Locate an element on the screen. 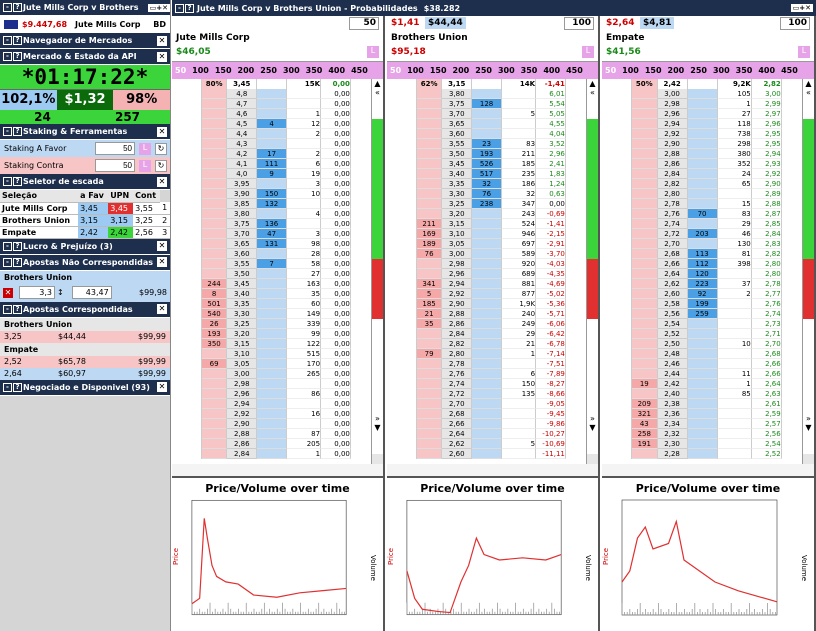  ladder-row: 4,2 17 2 0,00 is located at coordinates (277, 154).